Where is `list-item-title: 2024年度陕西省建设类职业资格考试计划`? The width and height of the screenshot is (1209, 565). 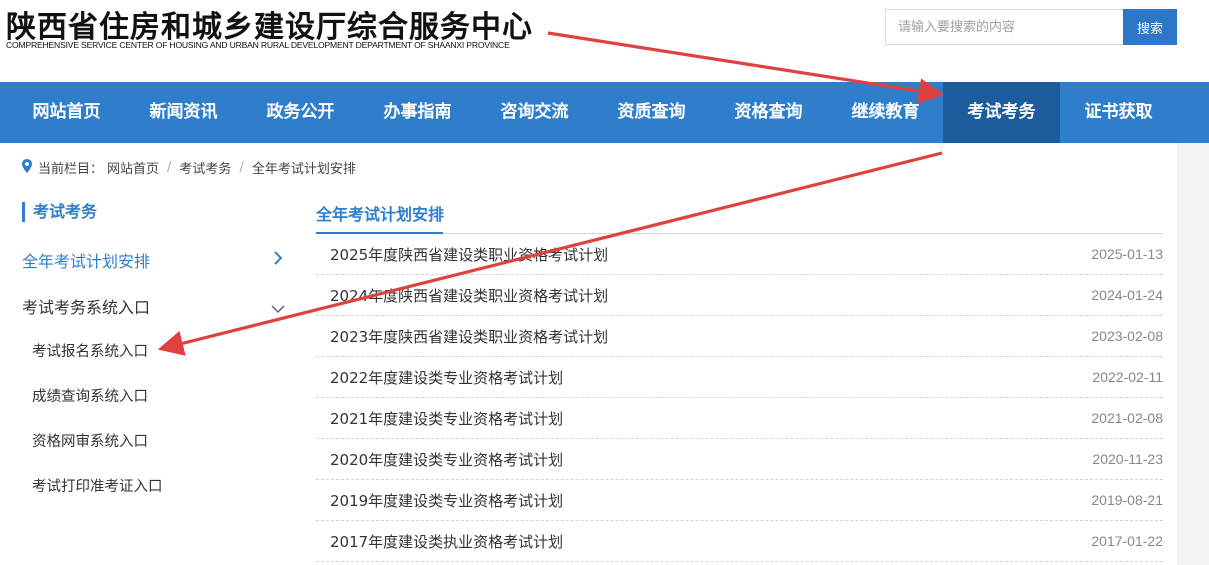
list-item-title: 2024年度陕西省建设类职业资格考试计划 is located at coordinates (462, 295).